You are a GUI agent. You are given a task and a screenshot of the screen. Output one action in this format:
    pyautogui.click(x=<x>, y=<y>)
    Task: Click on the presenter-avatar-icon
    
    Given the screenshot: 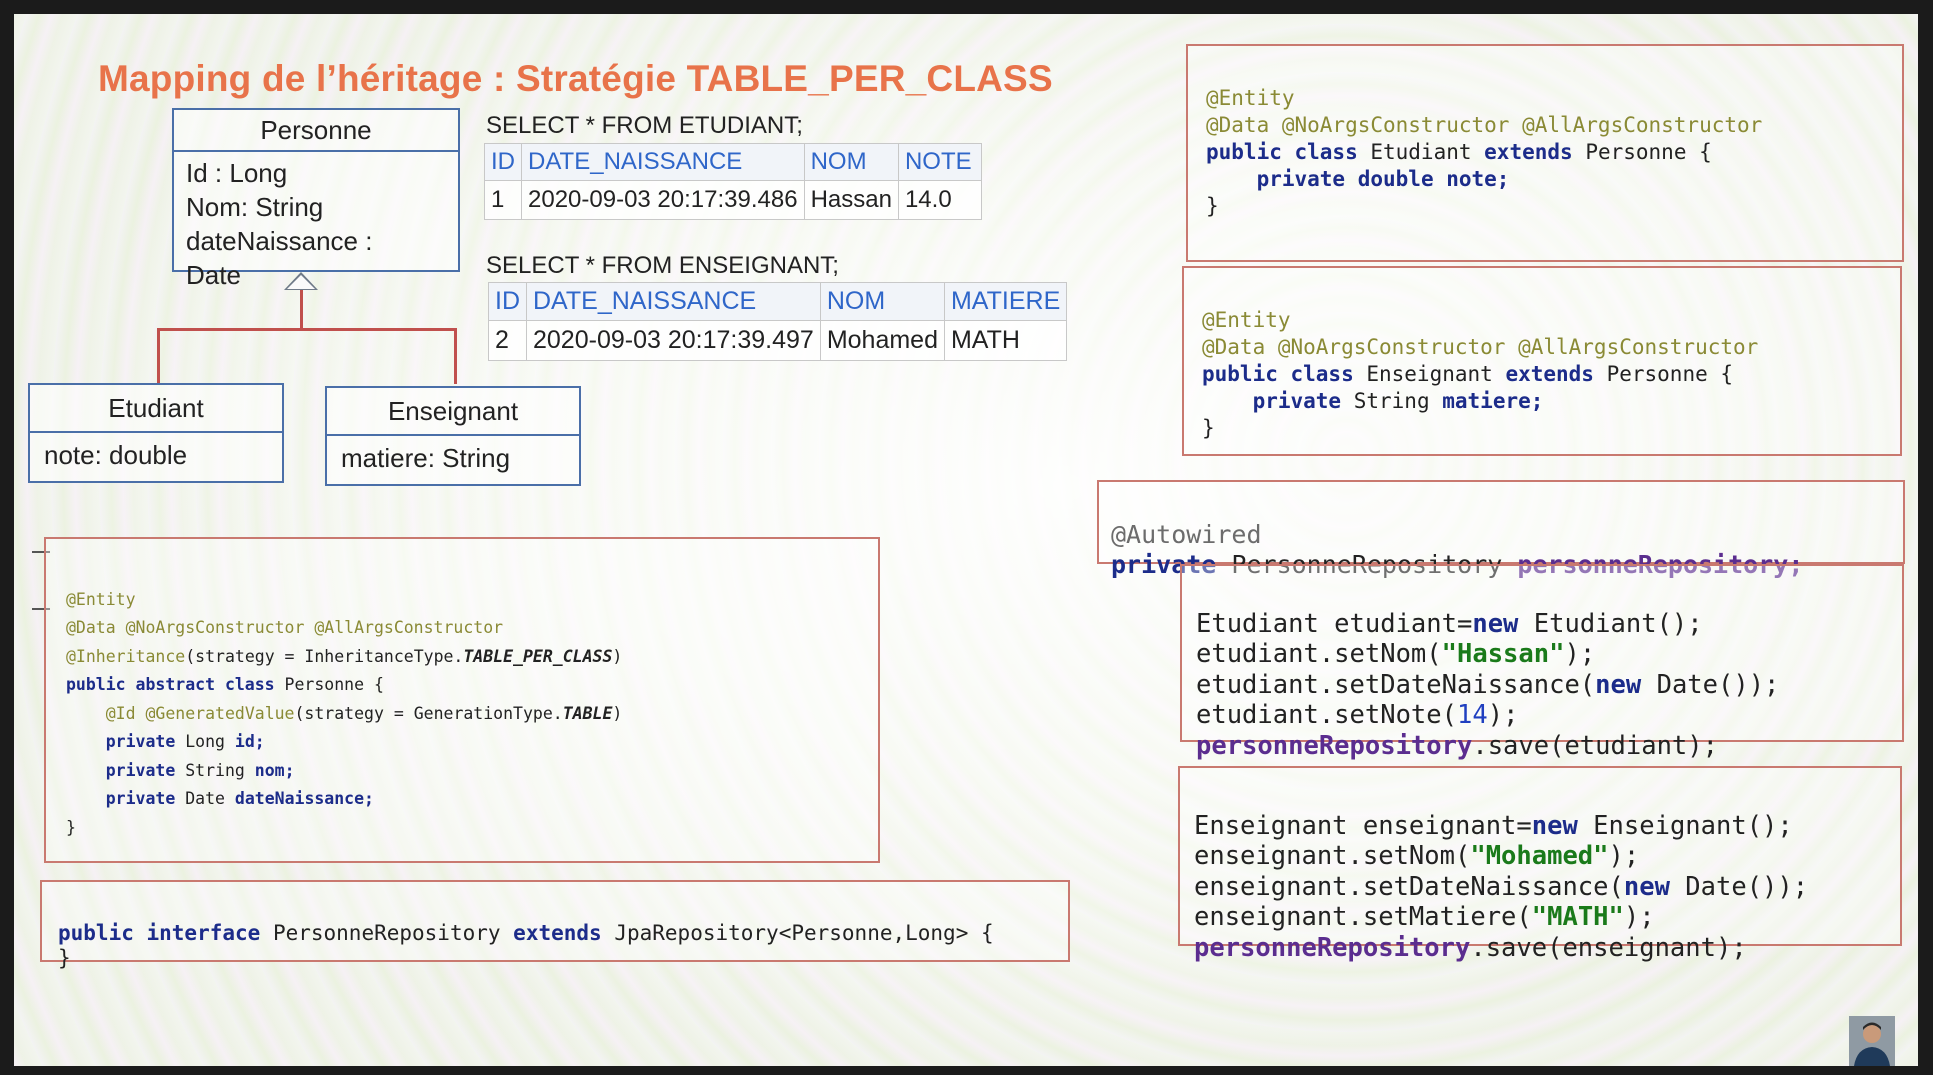 What is the action you would take?
    pyautogui.click(x=1872, y=1041)
    